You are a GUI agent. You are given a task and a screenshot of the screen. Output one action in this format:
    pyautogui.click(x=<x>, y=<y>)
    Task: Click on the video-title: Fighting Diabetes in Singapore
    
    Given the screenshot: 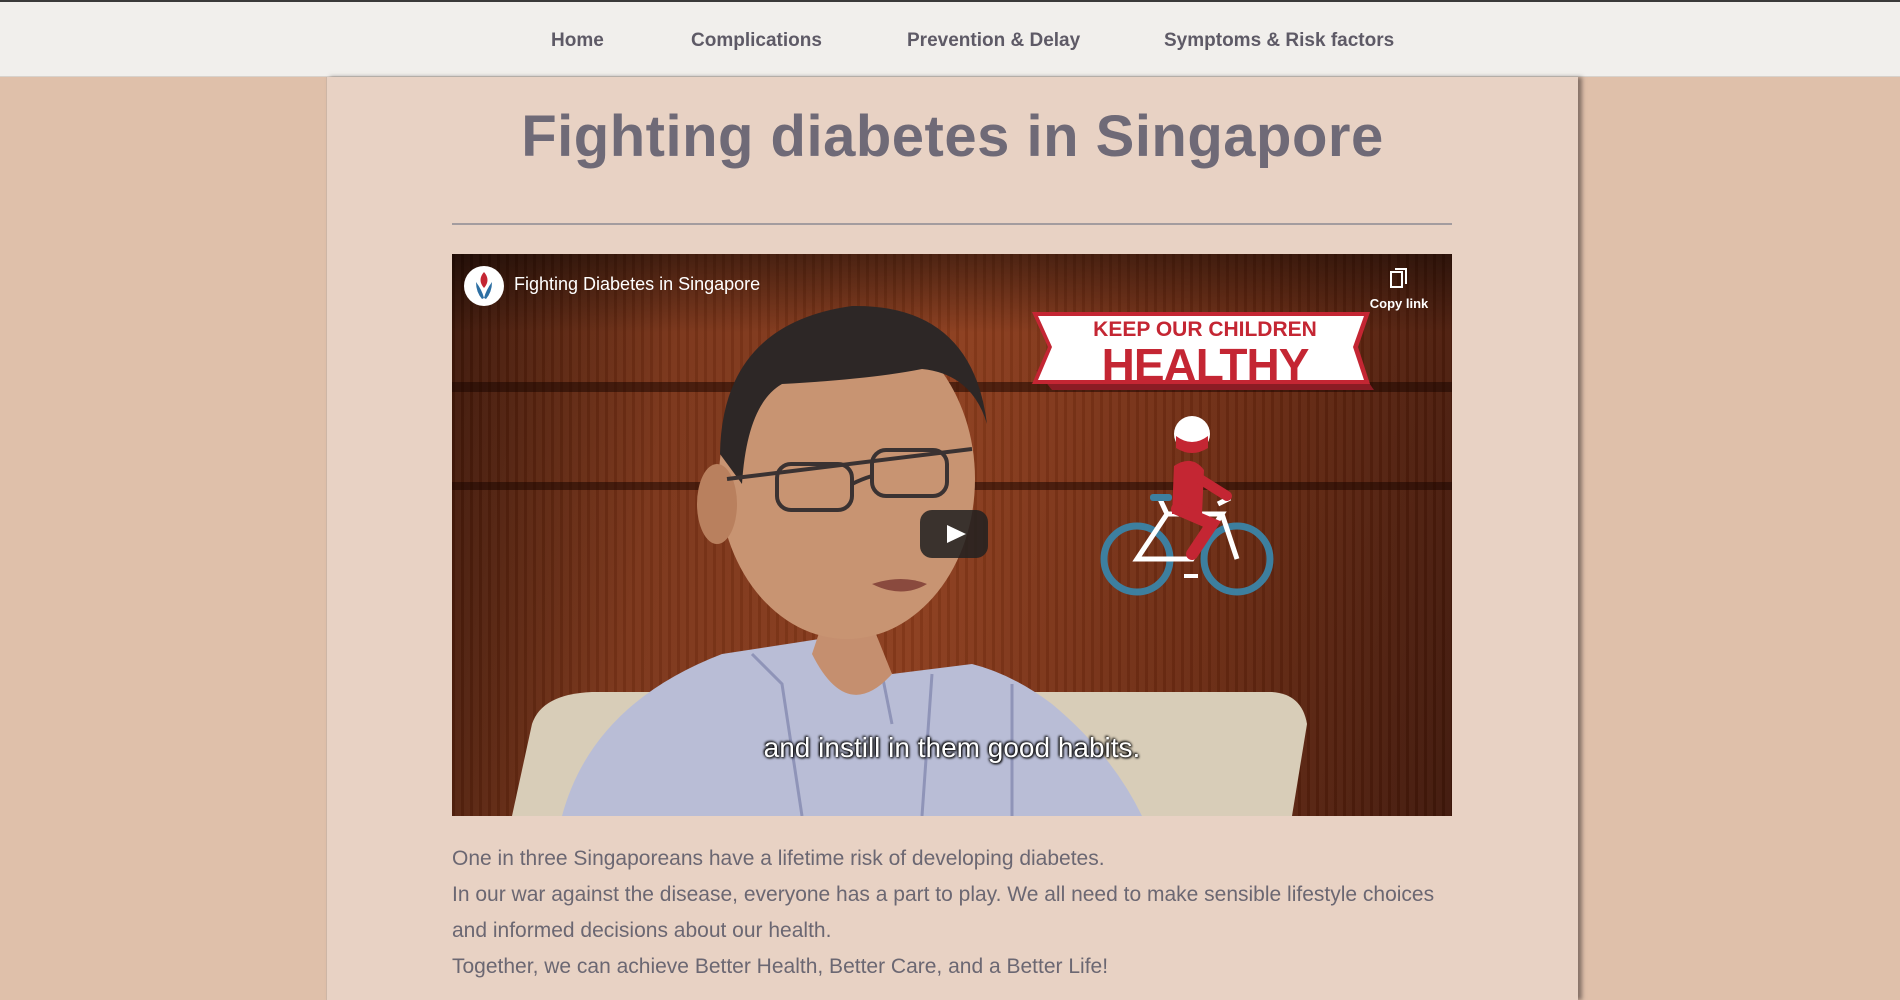 What is the action you would take?
    pyautogui.click(x=637, y=284)
    